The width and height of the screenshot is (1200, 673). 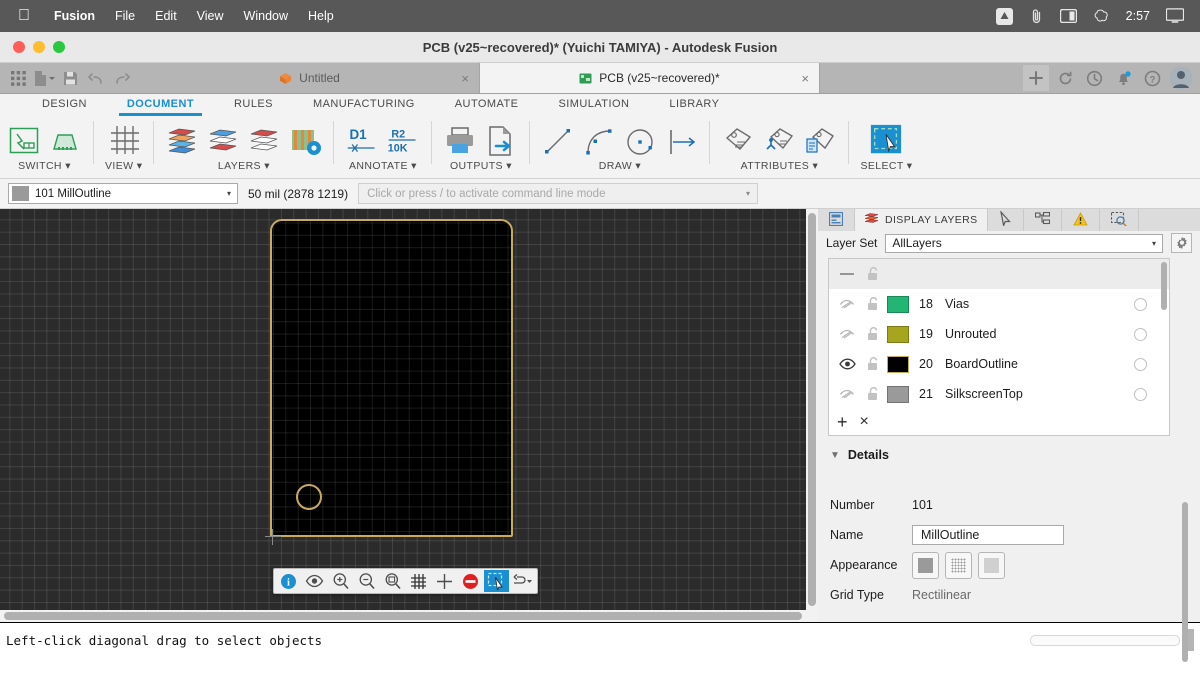 What do you see at coordinates (314, 581) in the screenshot?
I see `visibility-icon` at bounding box center [314, 581].